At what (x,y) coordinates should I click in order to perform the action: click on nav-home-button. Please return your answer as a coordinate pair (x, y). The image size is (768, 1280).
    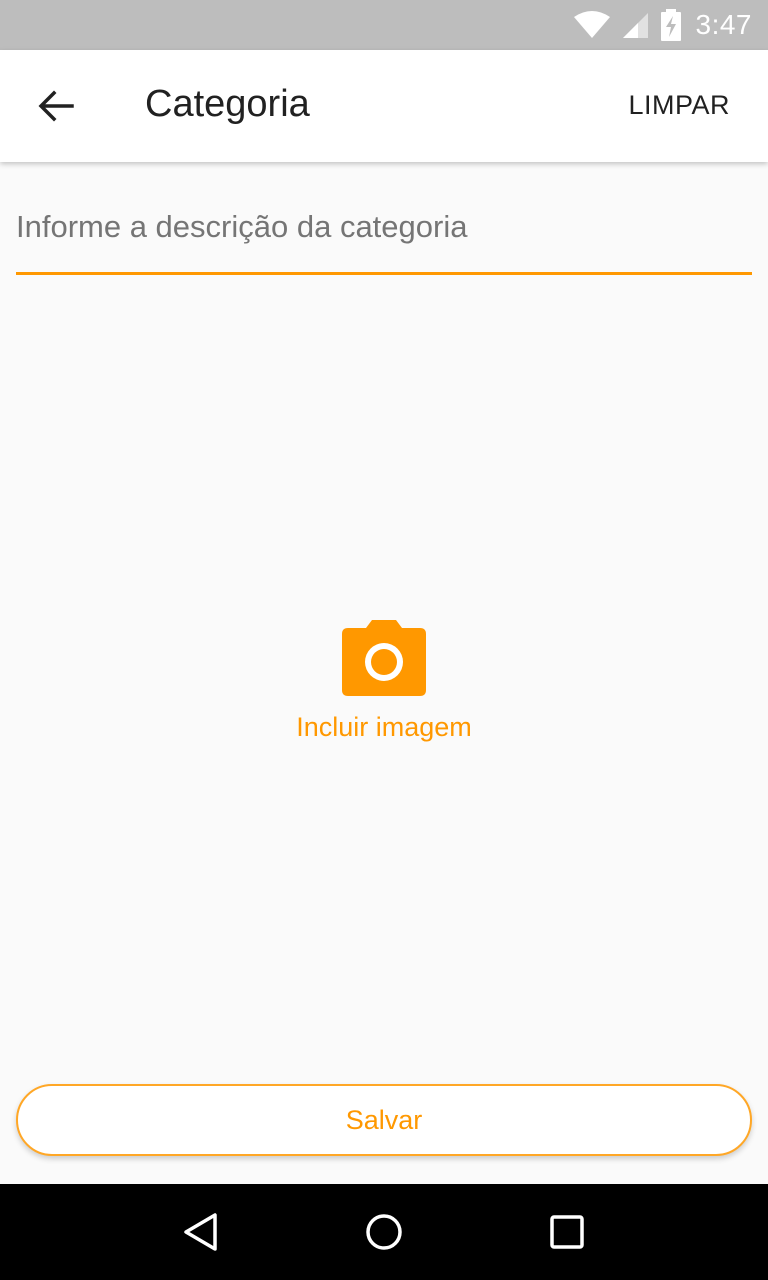
    Looking at the image, I should click on (384, 1232).